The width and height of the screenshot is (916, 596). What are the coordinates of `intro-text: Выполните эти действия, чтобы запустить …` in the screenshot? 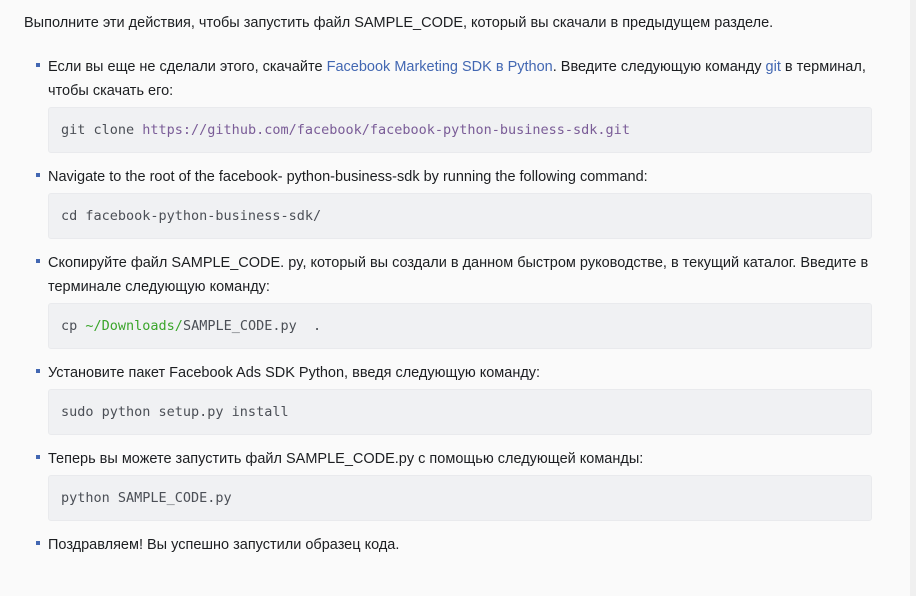 It's located at (399, 23).